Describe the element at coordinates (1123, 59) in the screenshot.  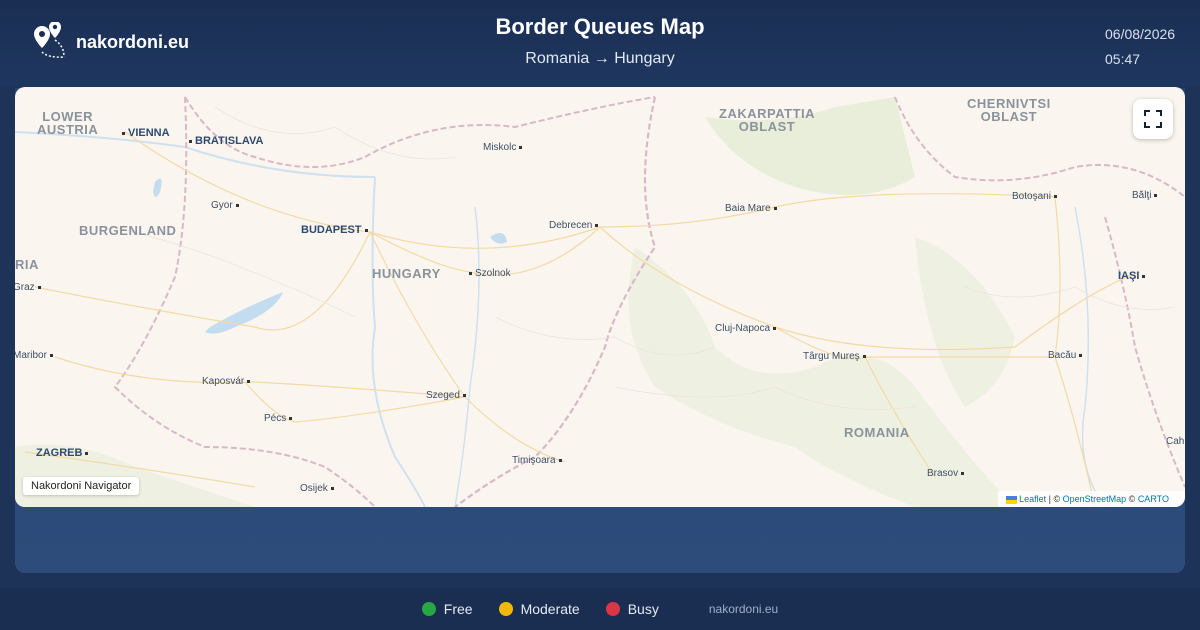
I see `time-text: 05:47` at that location.